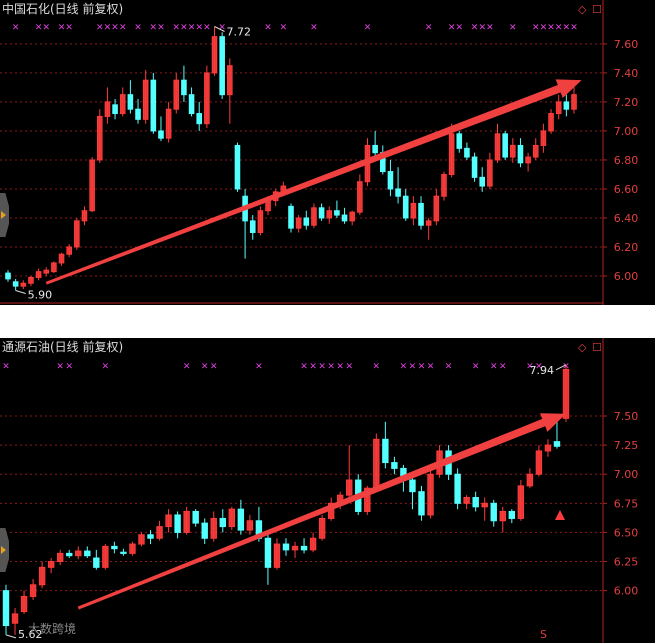 The width and height of the screenshot is (655, 643). I want to click on y-tick-label: 6.60, so click(626, 189).